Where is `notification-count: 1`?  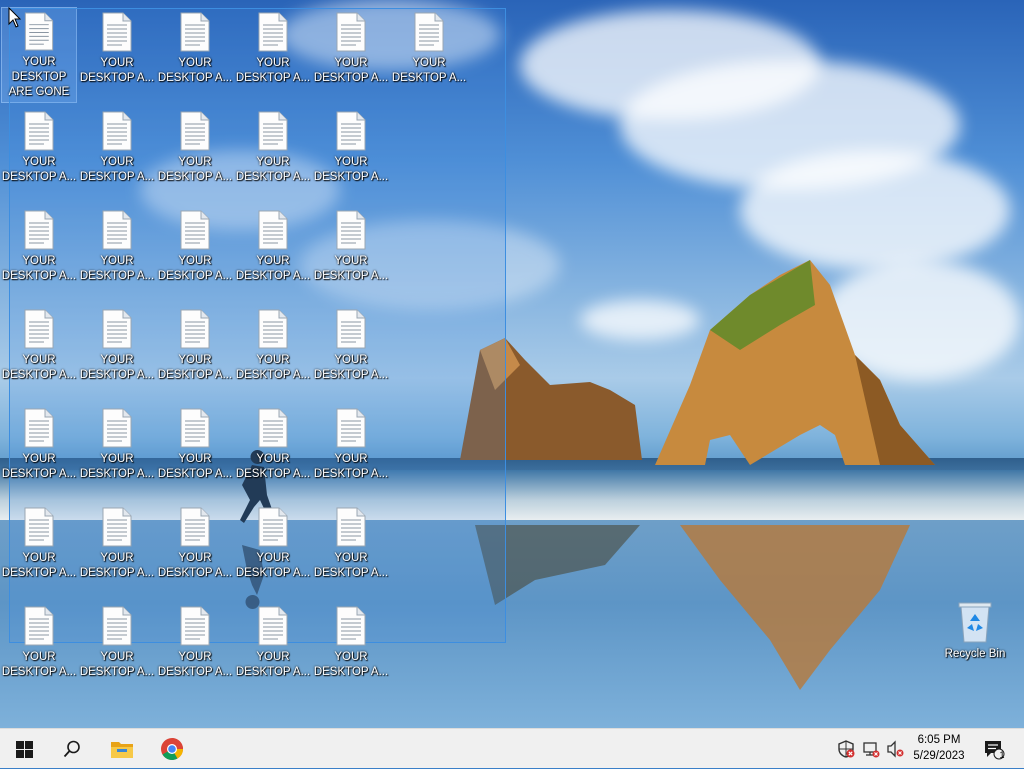
notification-count: 1 is located at coordinates (1002, 755).